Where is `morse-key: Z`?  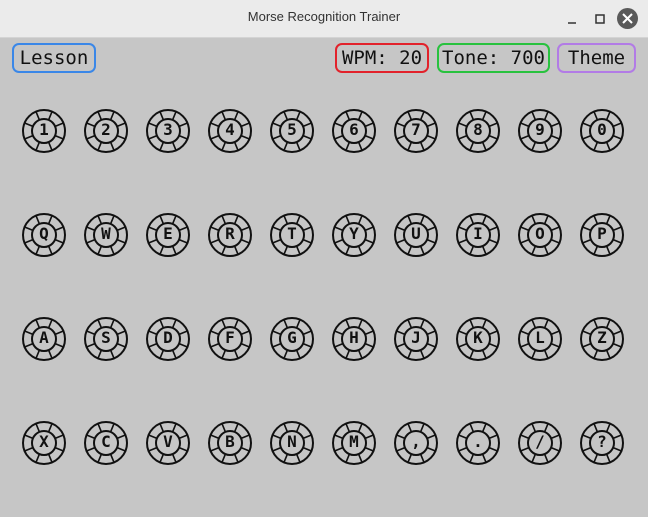
morse-key: Z is located at coordinates (602, 339).